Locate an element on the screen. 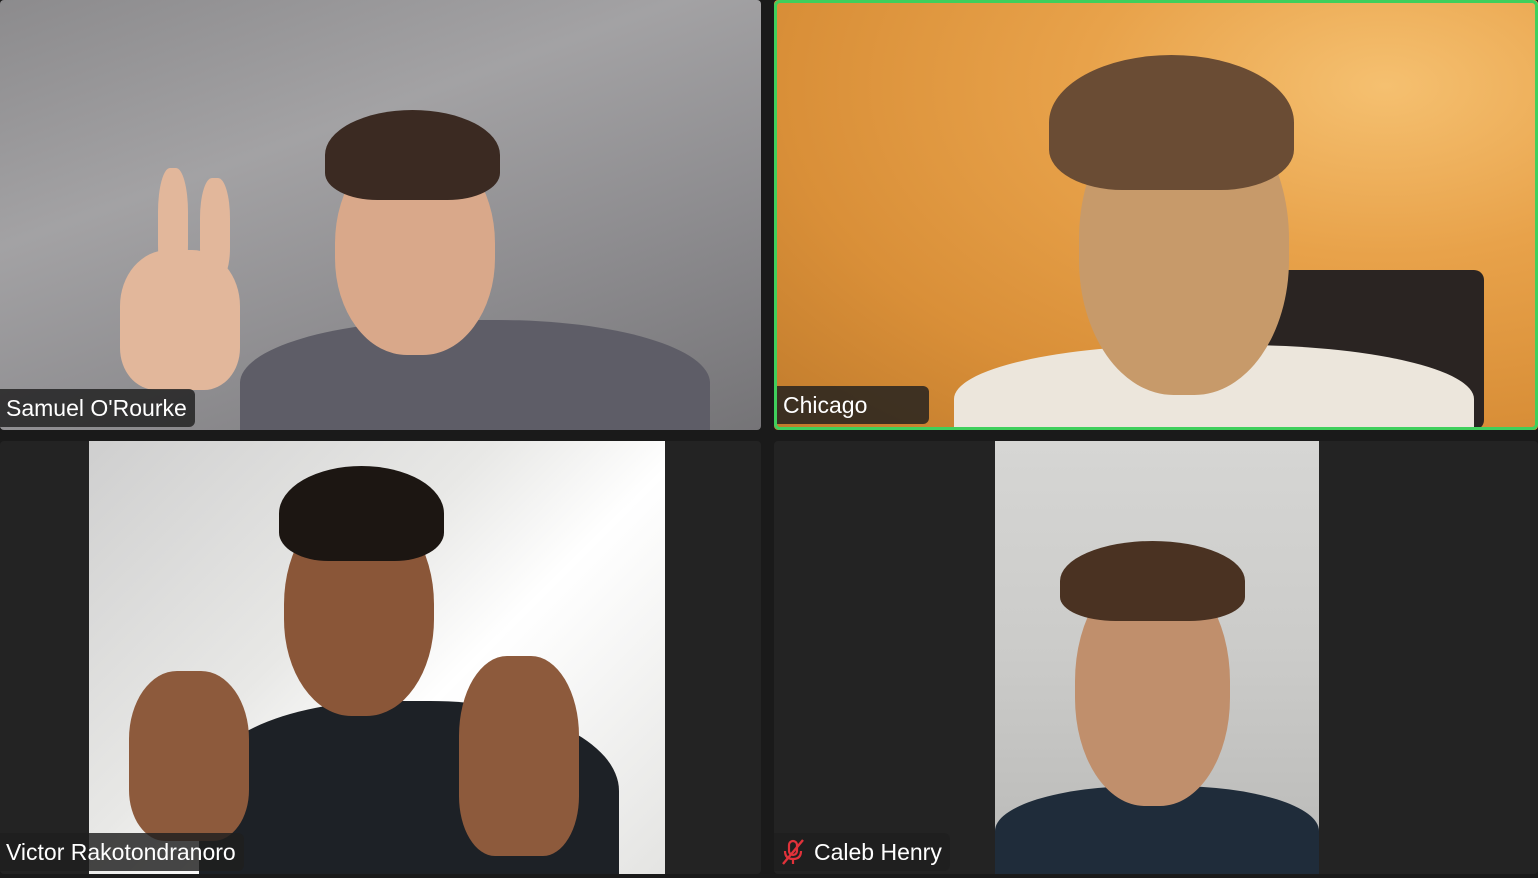  participant-name: Chicago is located at coordinates (825, 405).